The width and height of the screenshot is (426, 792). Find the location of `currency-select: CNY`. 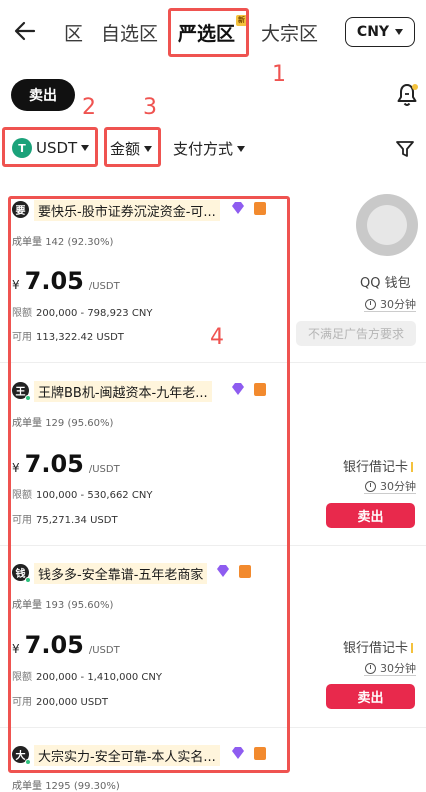

currency-select: CNY is located at coordinates (380, 32).